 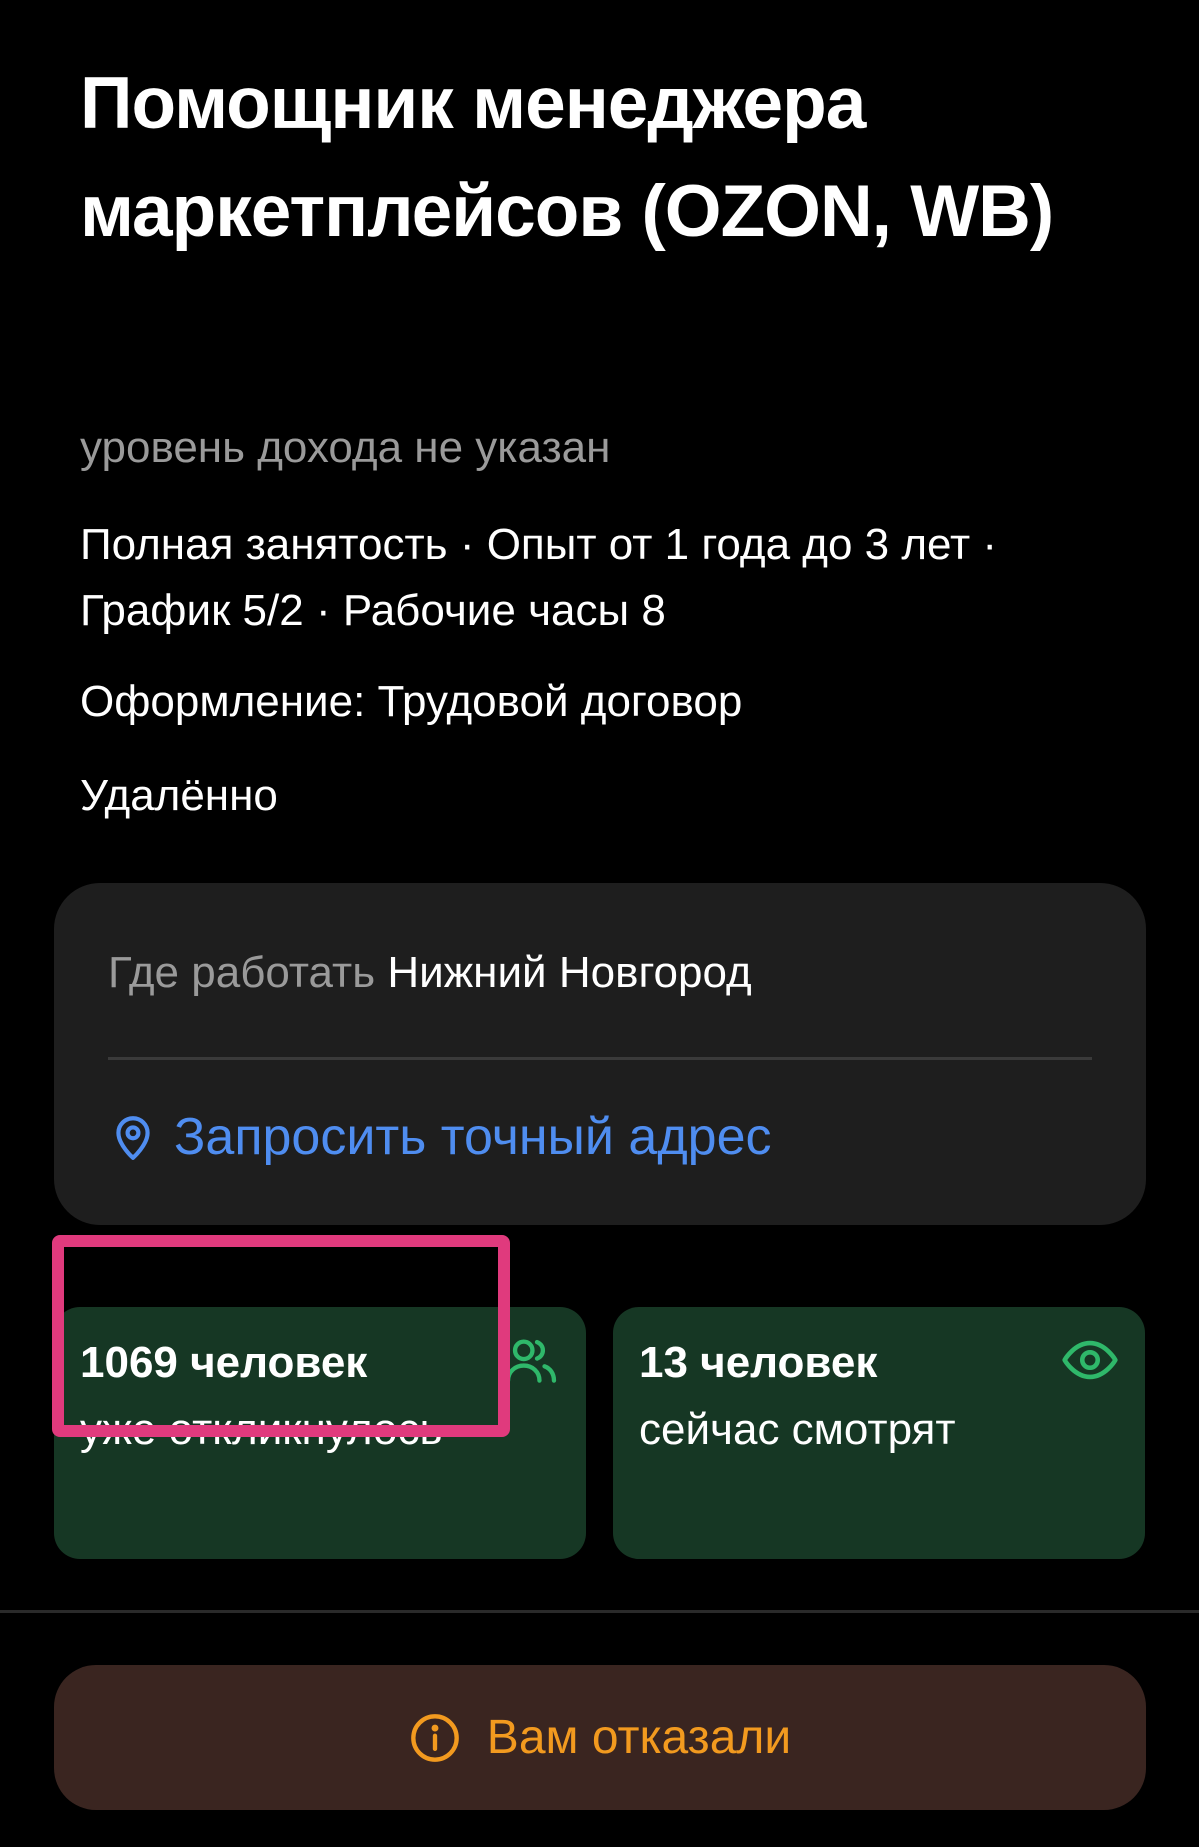 I want to click on contract-type: Оформление: Трудовой договор, so click(x=411, y=701).